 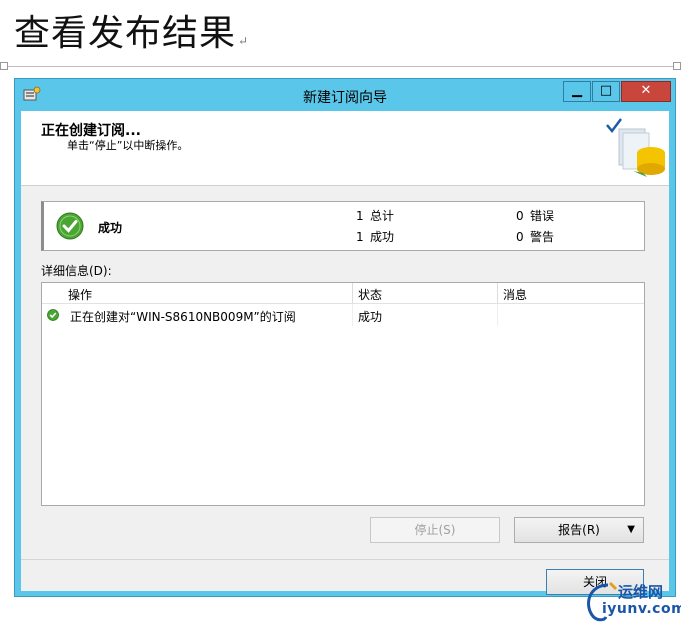 I want to click on total-count: 1 总计, so click(x=375, y=215).